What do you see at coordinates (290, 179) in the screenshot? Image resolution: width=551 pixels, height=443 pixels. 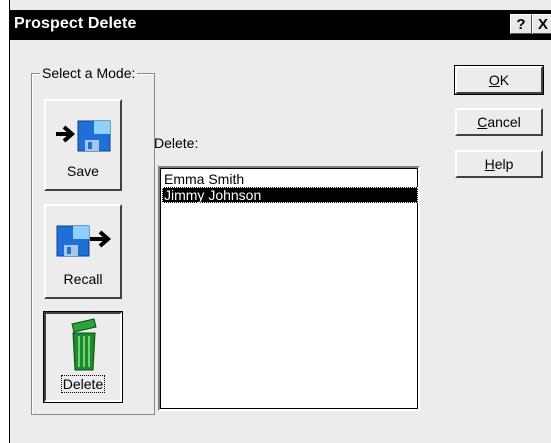 I see `list-item: Emma Smith` at bounding box center [290, 179].